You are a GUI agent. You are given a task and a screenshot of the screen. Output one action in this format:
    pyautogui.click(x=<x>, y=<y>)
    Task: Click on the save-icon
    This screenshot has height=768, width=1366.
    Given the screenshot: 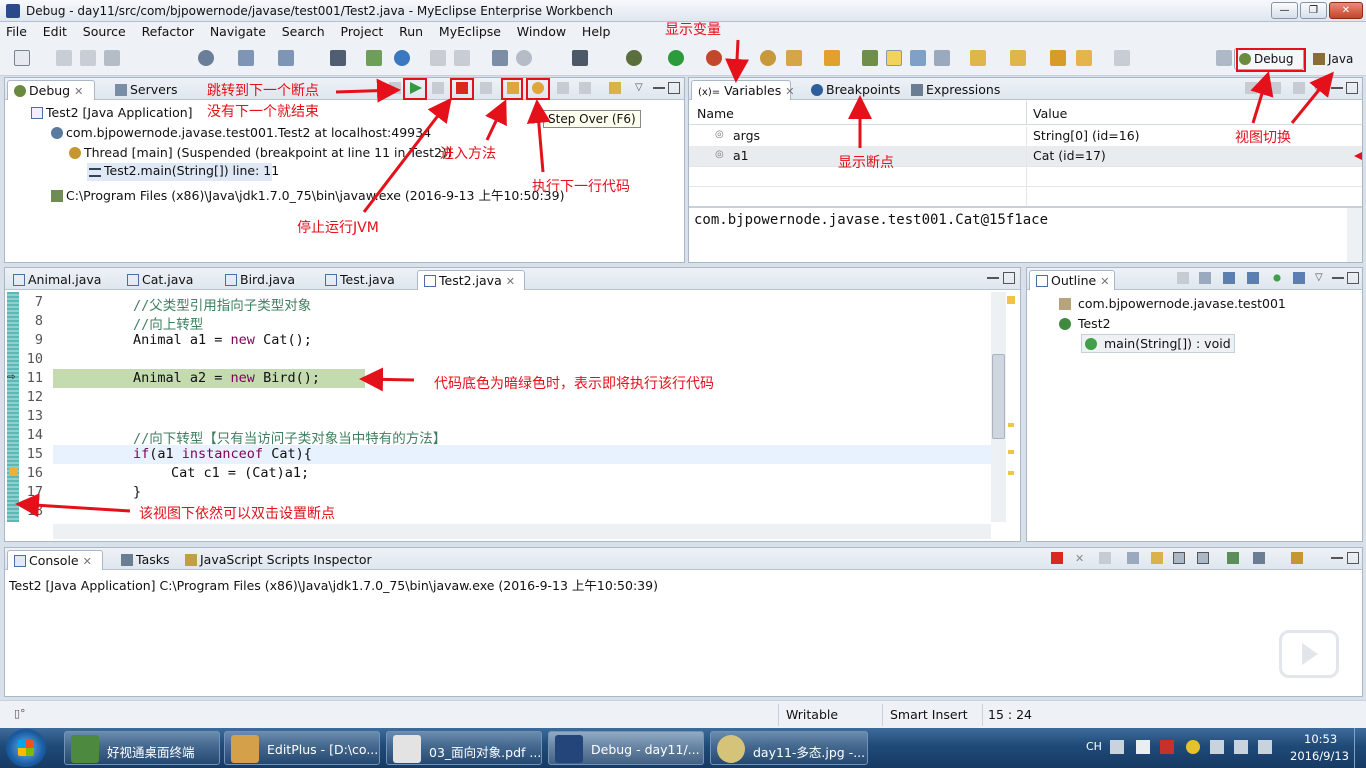 What is the action you would take?
    pyautogui.click(x=64, y=58)
    